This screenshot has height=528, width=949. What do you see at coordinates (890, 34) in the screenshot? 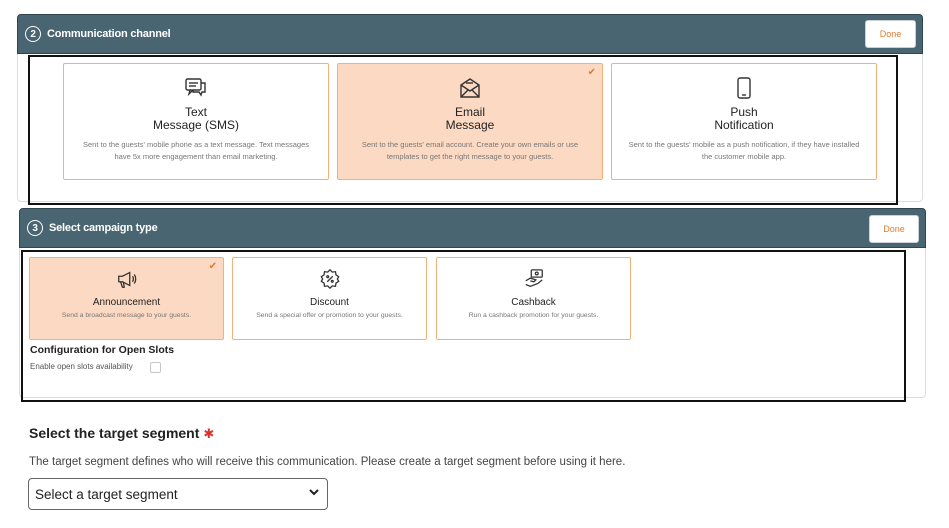
I see `channel-done-button: Done` at bounding box center [890, 34].